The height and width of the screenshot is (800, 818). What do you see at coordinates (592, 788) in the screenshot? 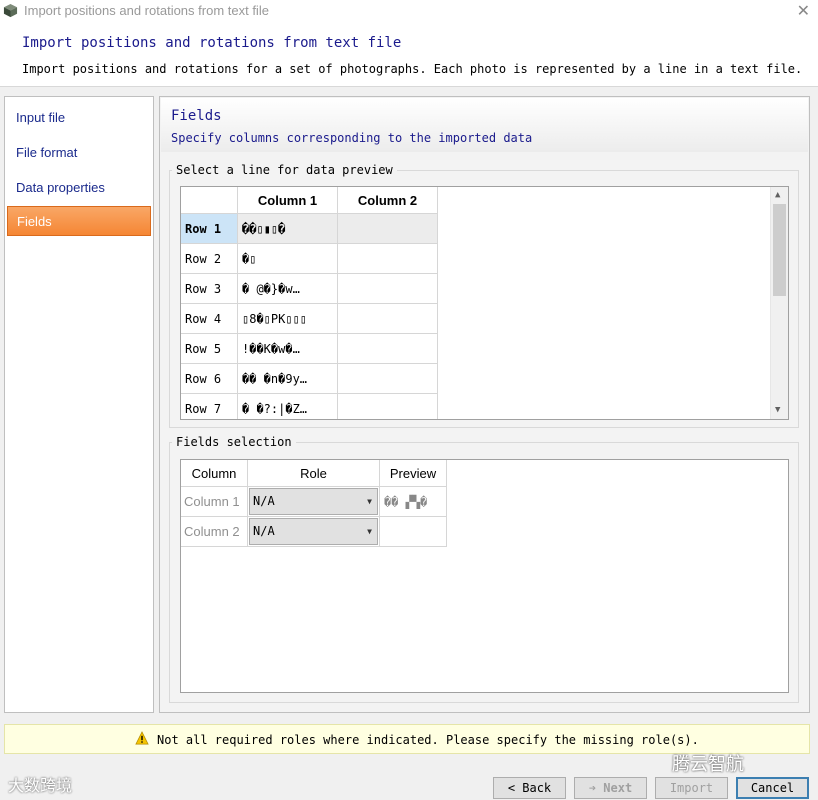
I see `arrow-right-icon: ➔` at bounding box center [592, 788].